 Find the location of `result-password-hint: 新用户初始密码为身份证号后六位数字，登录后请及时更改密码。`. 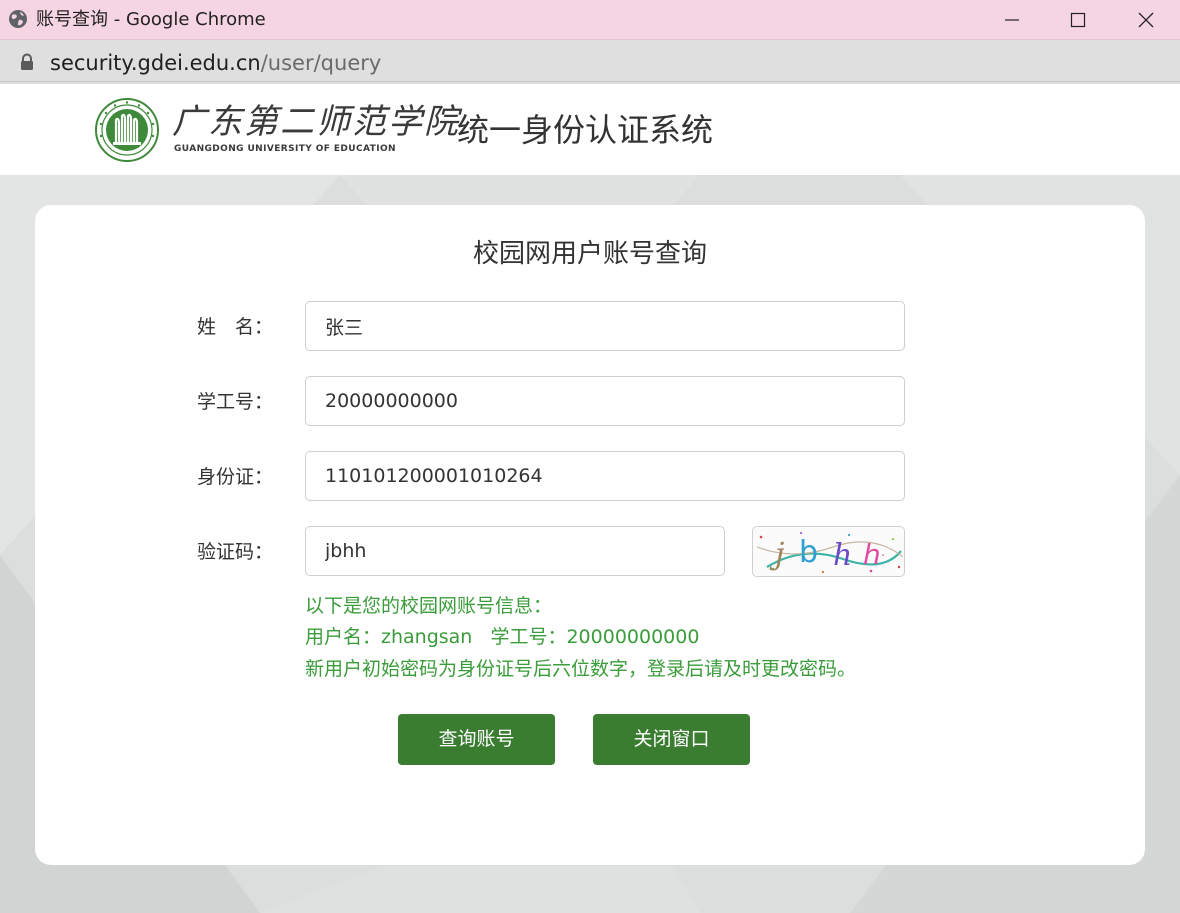

result-password-hint: 新用户初始密码为身份证号后六位数字，登录后请及时更改密码。 is located at coordinates (581, 669).